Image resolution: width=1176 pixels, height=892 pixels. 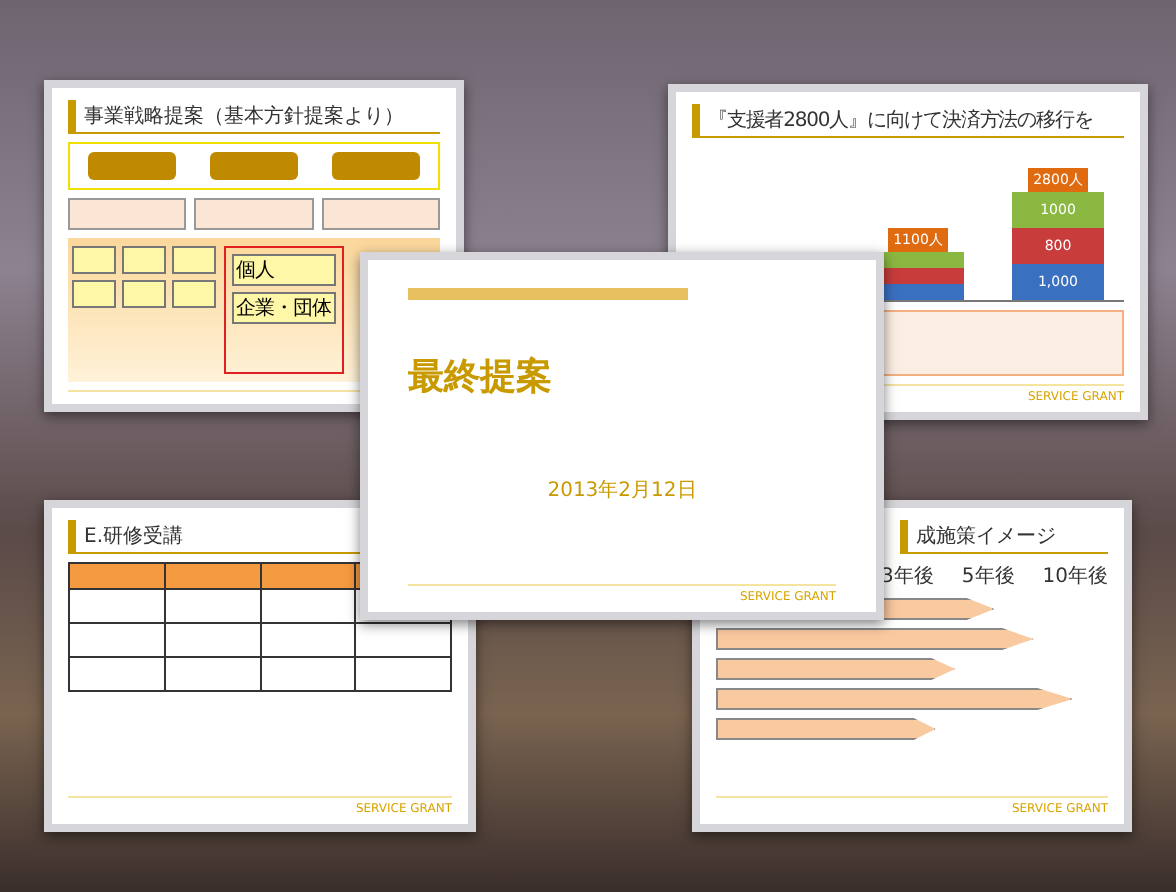 What do you see at coordinates (283, 270) in the screenshot?
I see `target-box: 個人` at bounding box center [283, 270].